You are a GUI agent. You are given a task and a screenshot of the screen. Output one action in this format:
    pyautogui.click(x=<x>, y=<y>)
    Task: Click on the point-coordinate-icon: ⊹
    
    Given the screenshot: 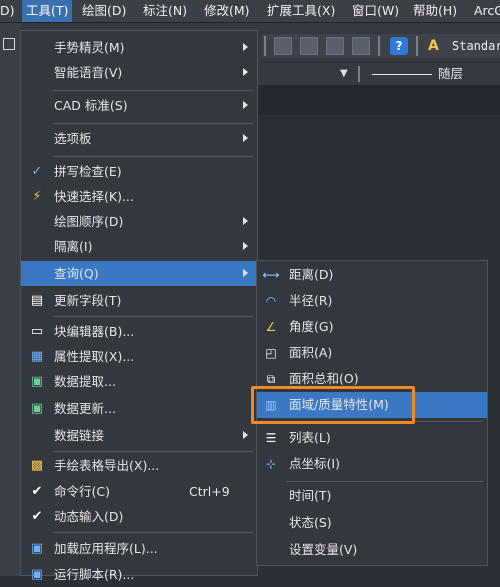 What is the action you would take?
    pyautogui.click(x=271, y=464)
    